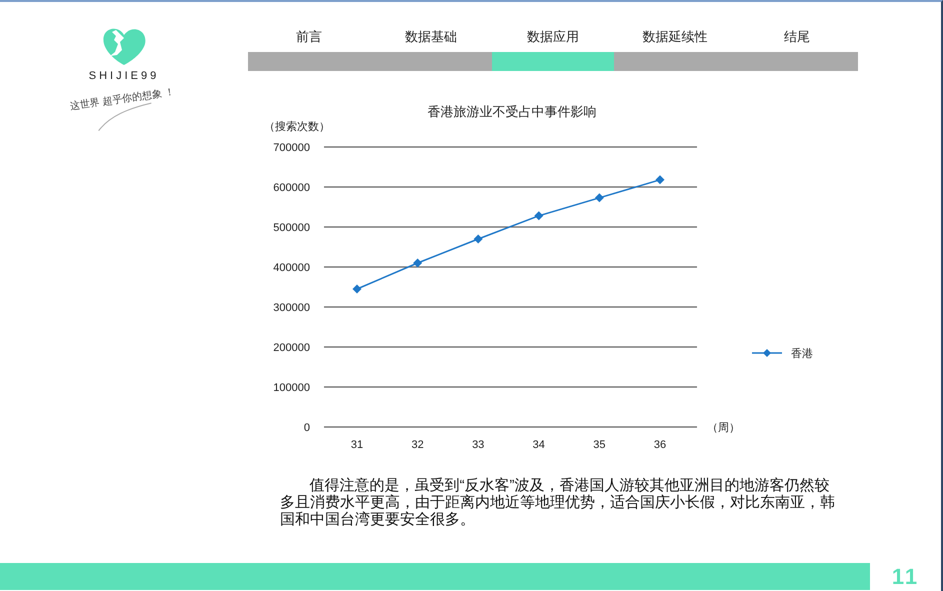 This screenshot has height=591, width=943. What do you see at coordinates (553, 49) in the screenshot?
I see `nav-tab: 数据应用` at bounding box center [553, 49].